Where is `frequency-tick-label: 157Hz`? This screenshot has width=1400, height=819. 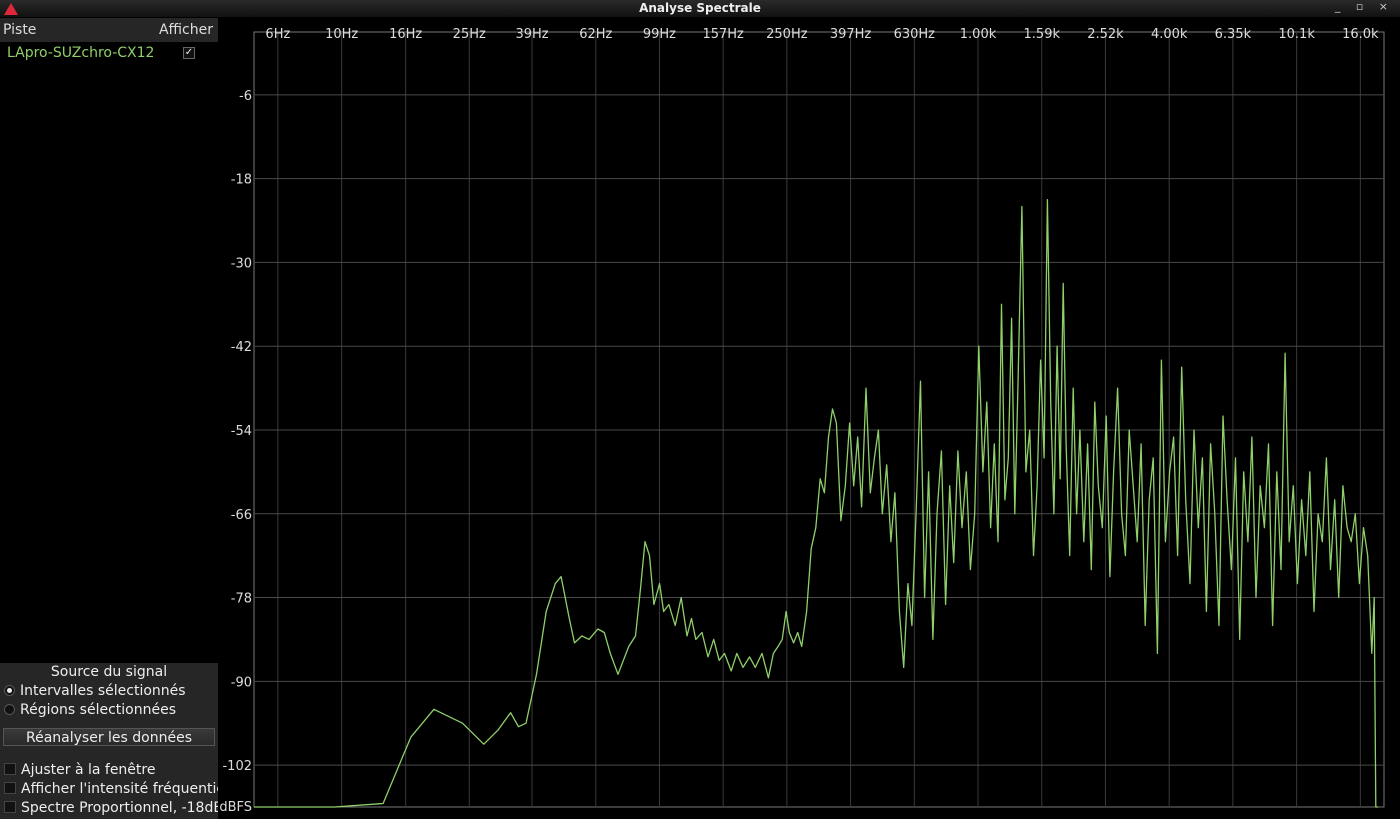 frequency-tick-label: 157Hz is located at coordinates (723, 34).